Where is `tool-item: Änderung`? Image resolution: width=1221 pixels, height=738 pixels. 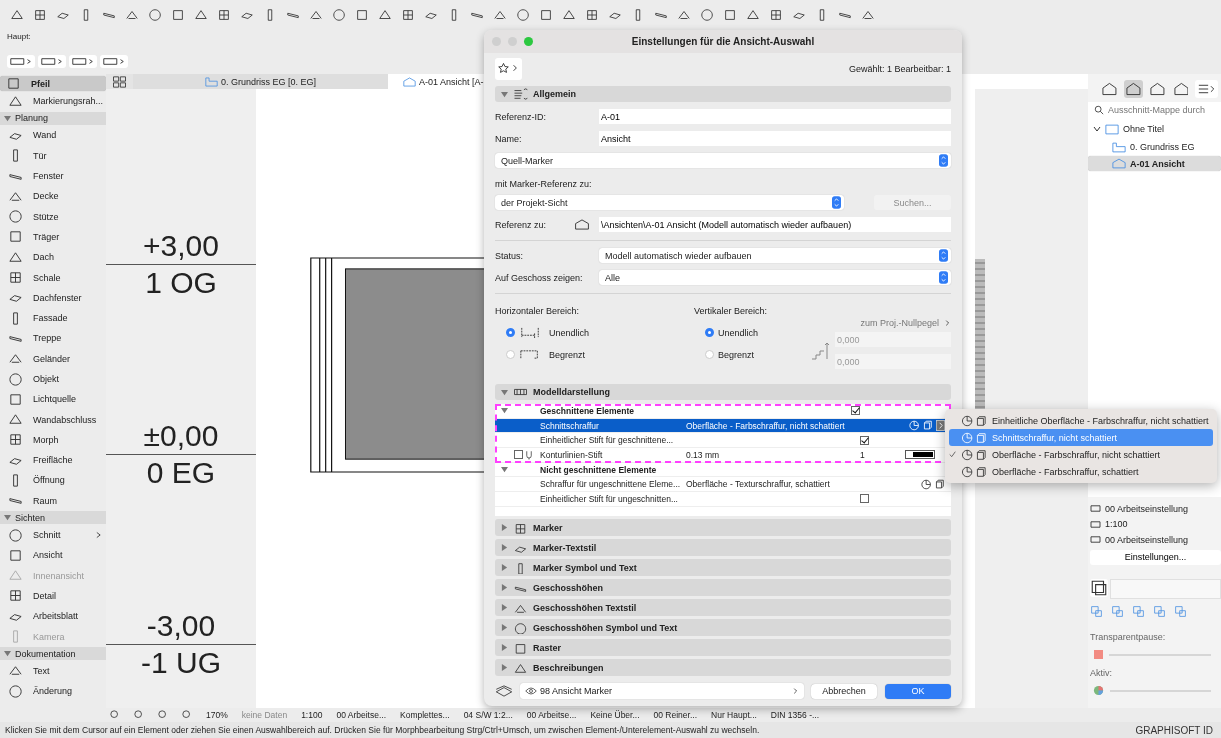 tool-item: Änderung is located at coordinates (53, 691).